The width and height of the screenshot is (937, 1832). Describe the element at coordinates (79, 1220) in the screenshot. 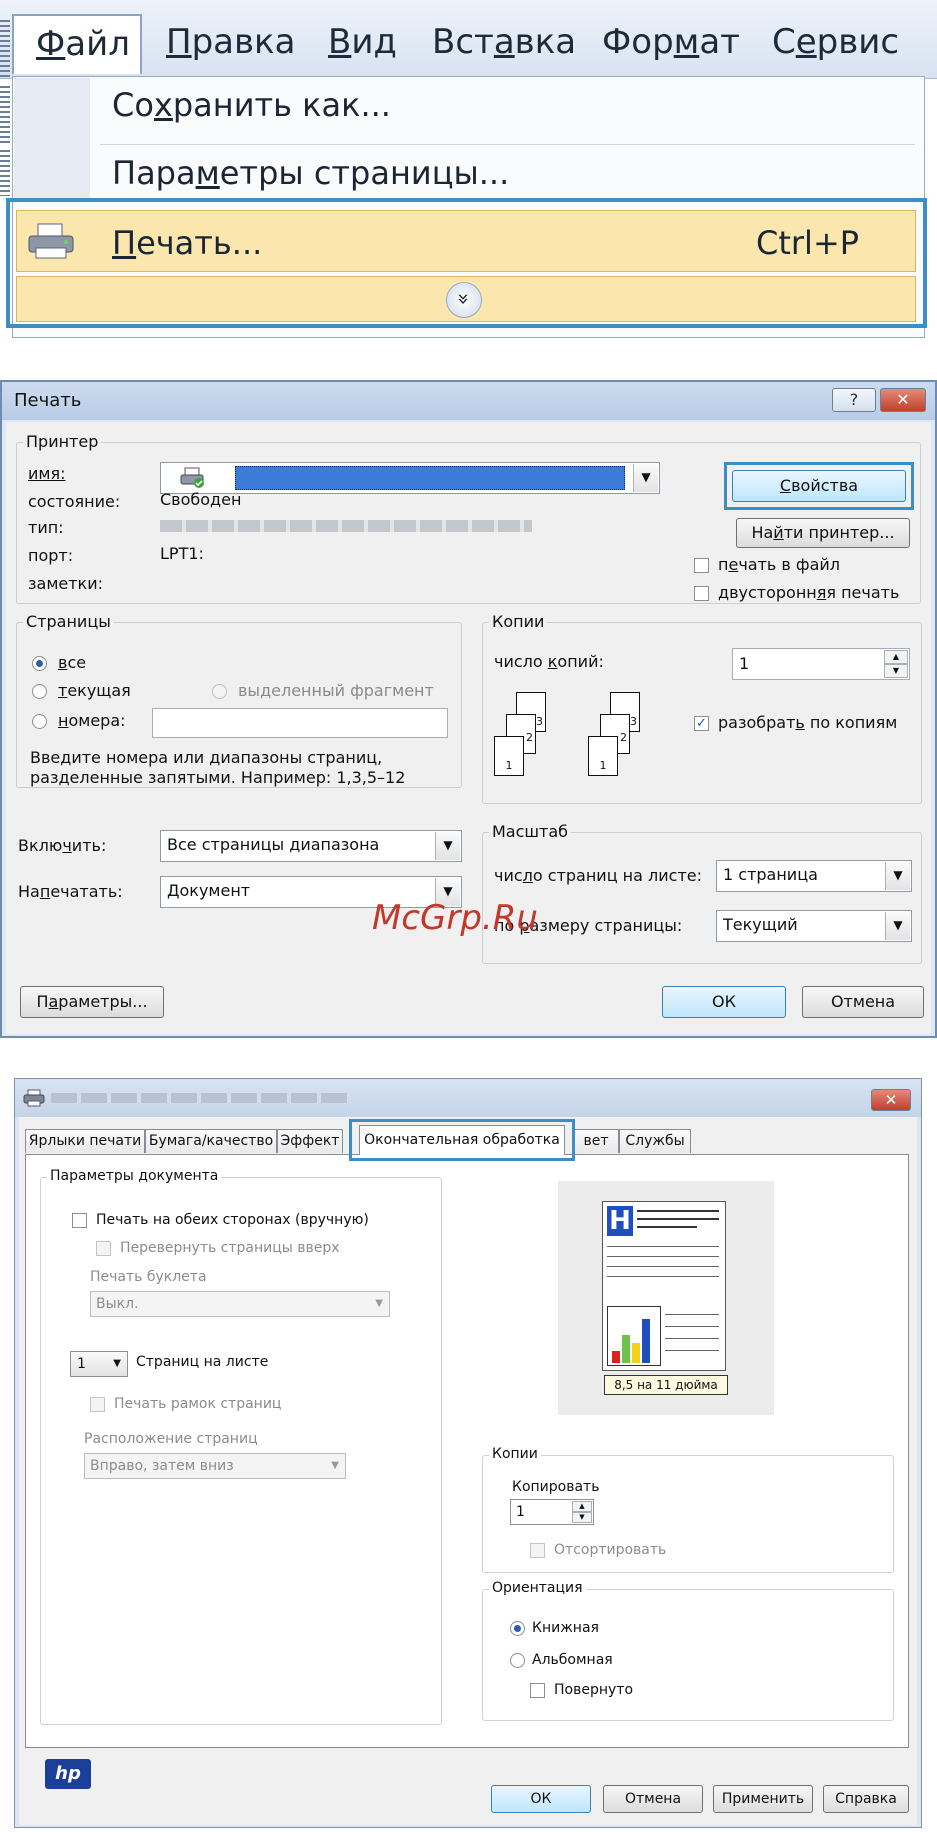

I see `duplex-manual-checkbox` at that location.